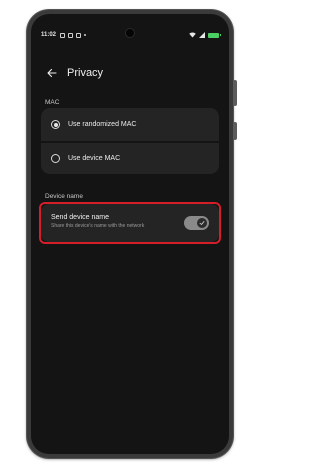 This screenshot has height=465, width=320. I want to click on signal-icon, so click(202, 35).